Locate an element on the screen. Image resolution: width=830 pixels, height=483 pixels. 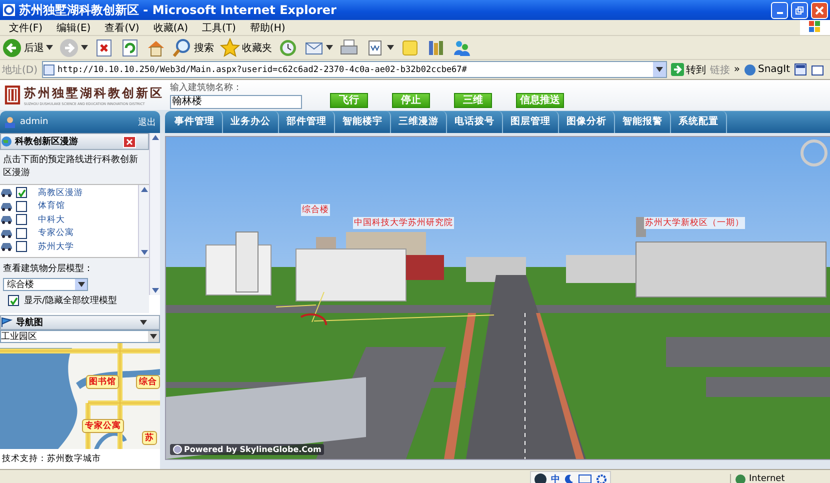
route-link: 中科大 is located at coordinates (51, 220).